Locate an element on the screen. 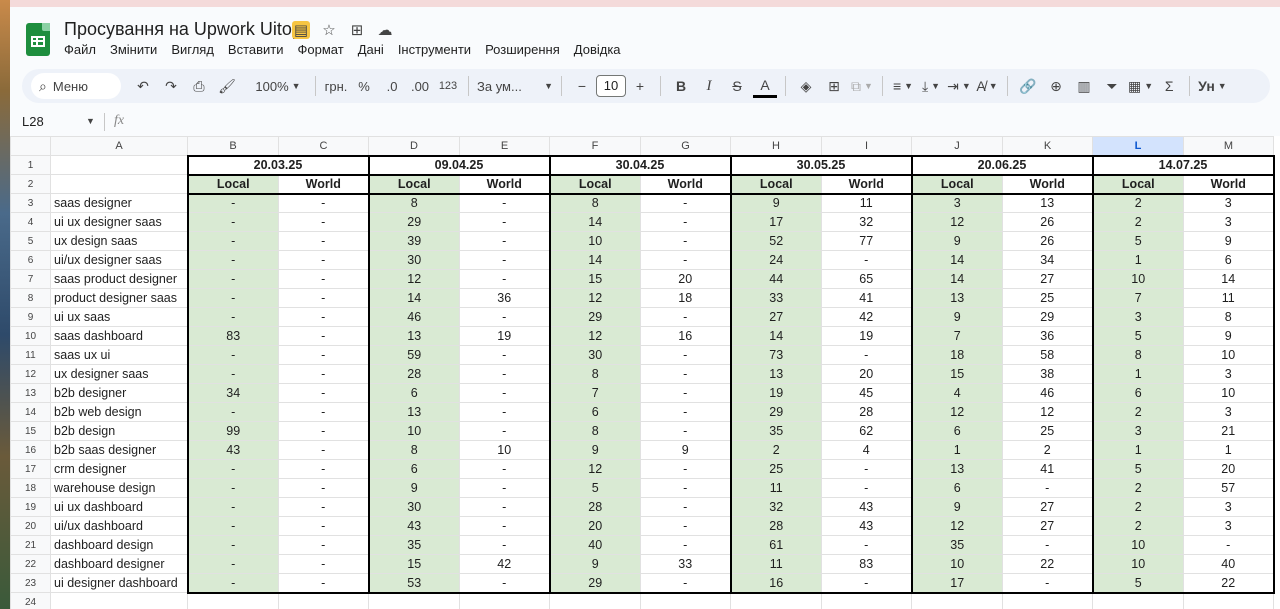 This screenshot has height=609, width=1280. keyword-cell: dashboard design is located at coordinates (119, 545).